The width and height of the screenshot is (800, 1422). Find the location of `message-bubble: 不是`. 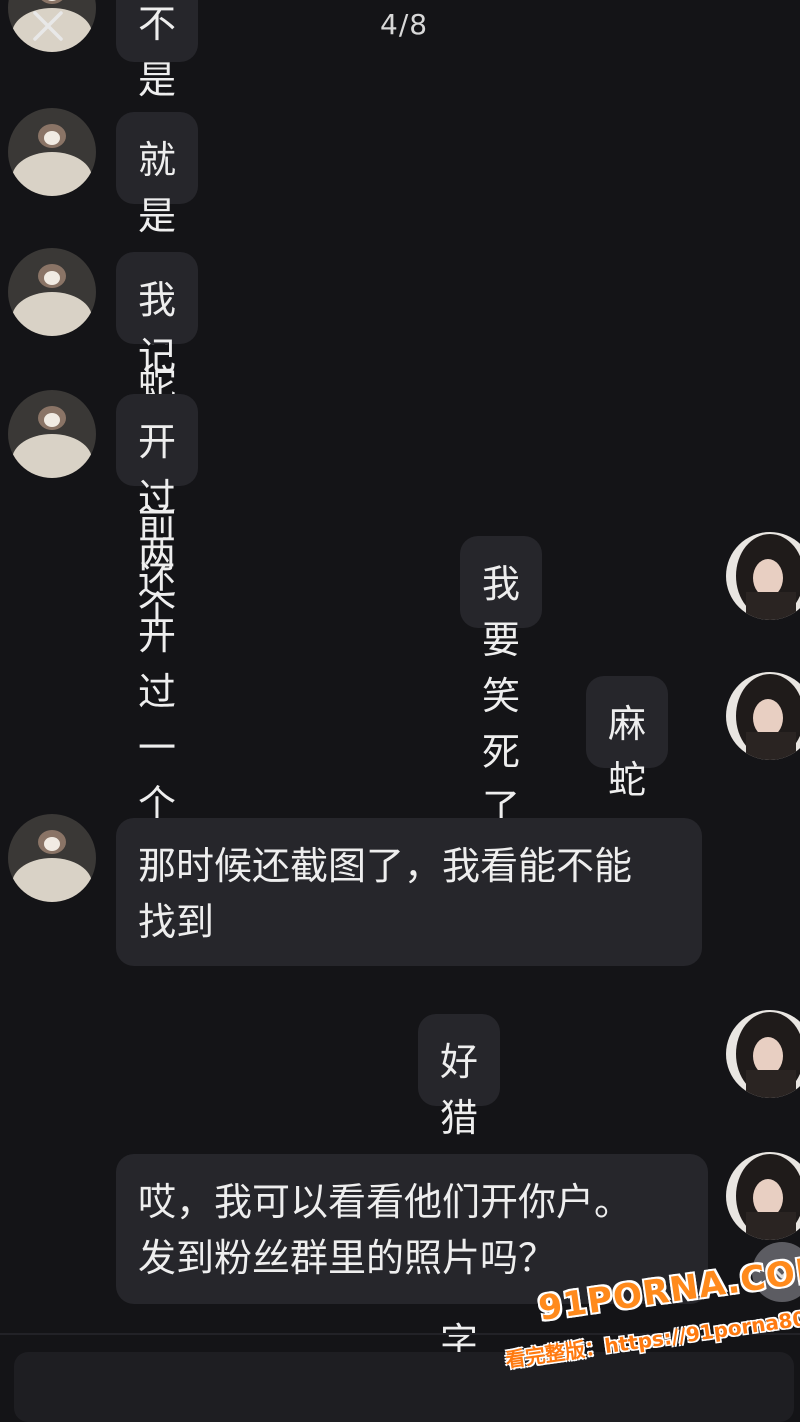

message-bubble: 不是 is located at coordinates (157, 51).